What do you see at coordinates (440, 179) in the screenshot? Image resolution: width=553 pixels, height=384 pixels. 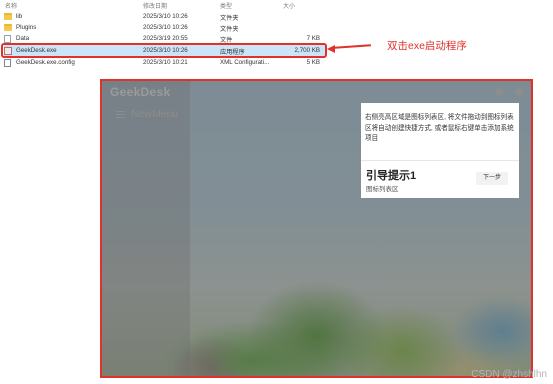 I see `guide-popover: 引导提示1 图标列表区 下一步` at bounding box center [440, 179].